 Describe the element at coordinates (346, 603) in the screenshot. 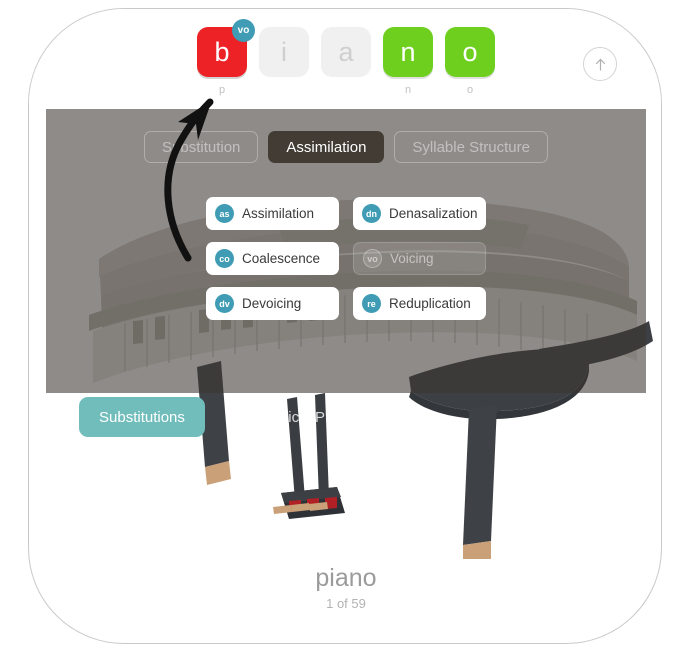

I see `caption-count: 1 of 59` at that location.